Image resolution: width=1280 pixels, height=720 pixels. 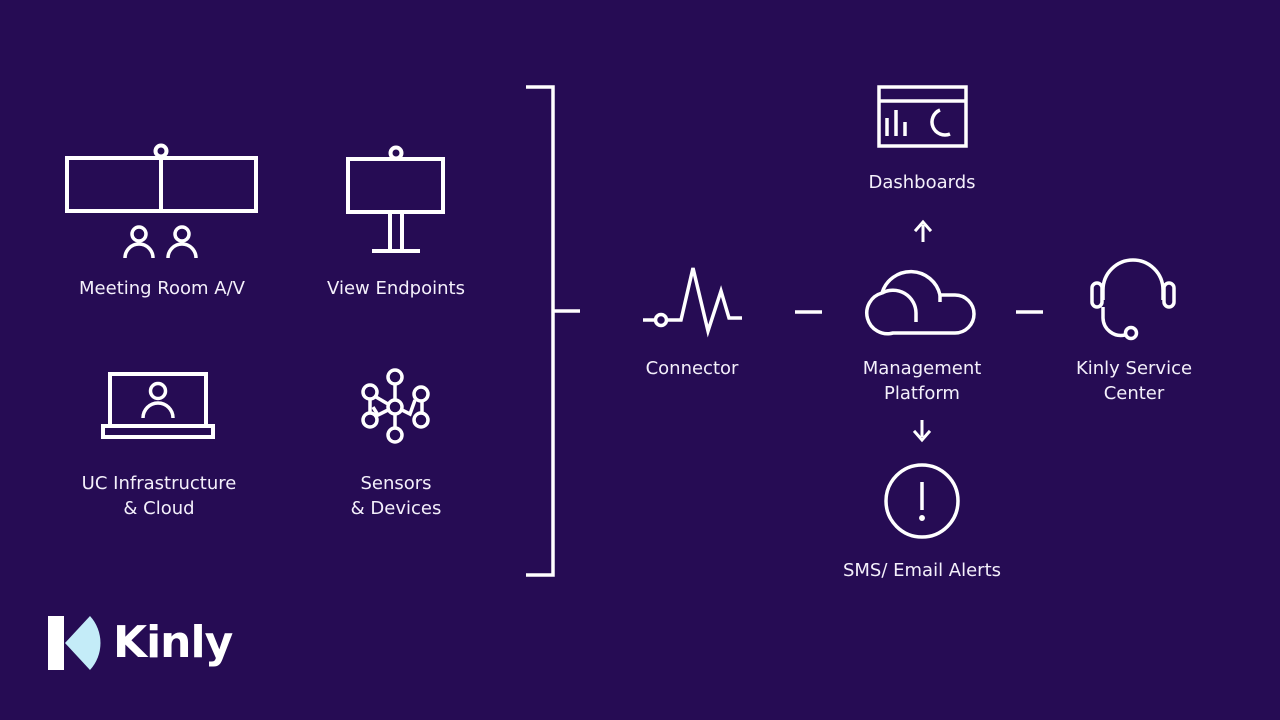 I want to click on view-endpoints-label: View Endpoints, so click(x=396, y=288).